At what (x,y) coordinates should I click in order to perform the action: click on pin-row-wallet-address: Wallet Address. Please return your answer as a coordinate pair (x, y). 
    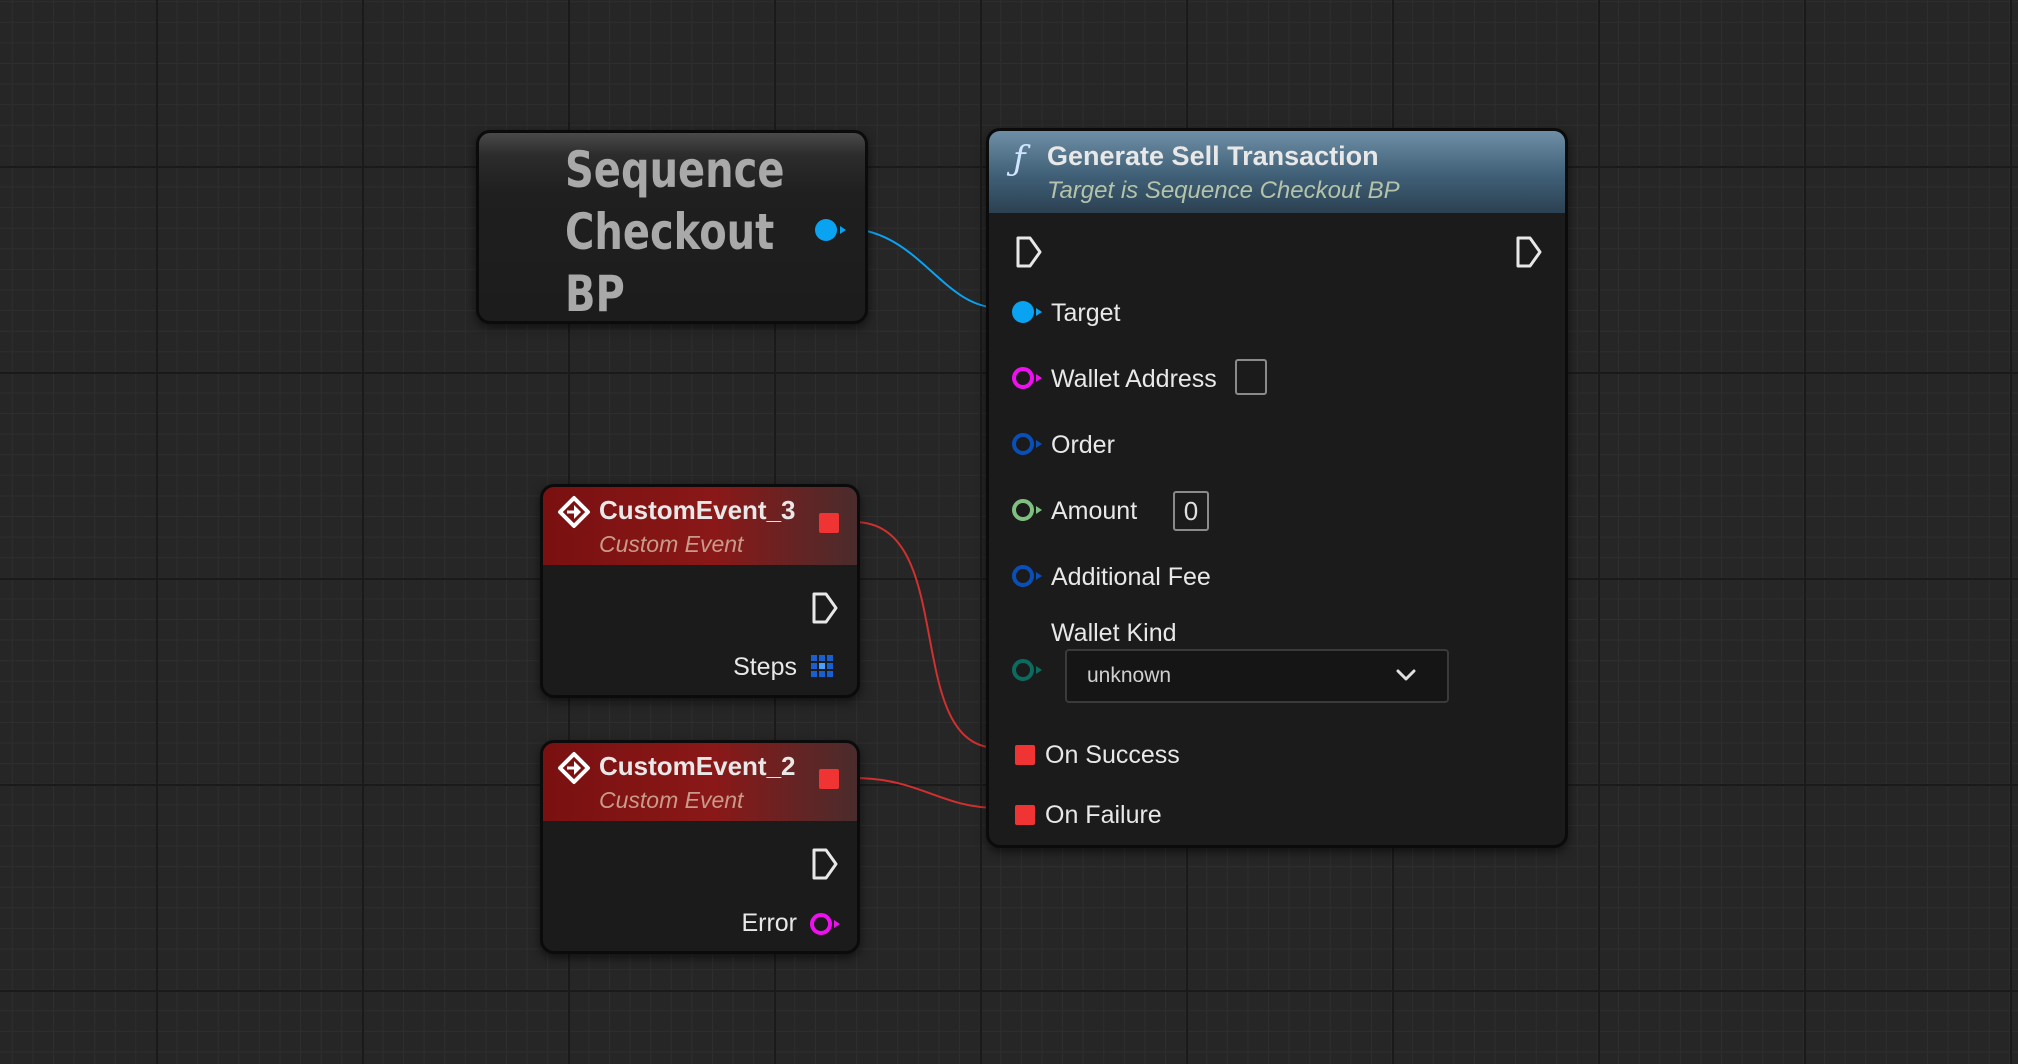
    Looking at the image, I should click on (1211, 380).